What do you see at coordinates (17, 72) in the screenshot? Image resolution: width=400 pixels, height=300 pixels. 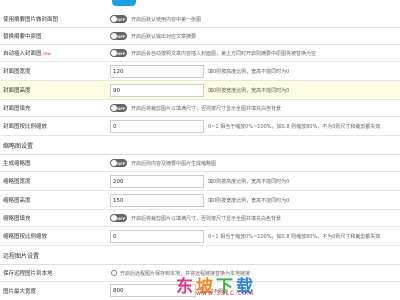 I see `label-cover-width: 封面图宽度` at bounding box center [17, 72].